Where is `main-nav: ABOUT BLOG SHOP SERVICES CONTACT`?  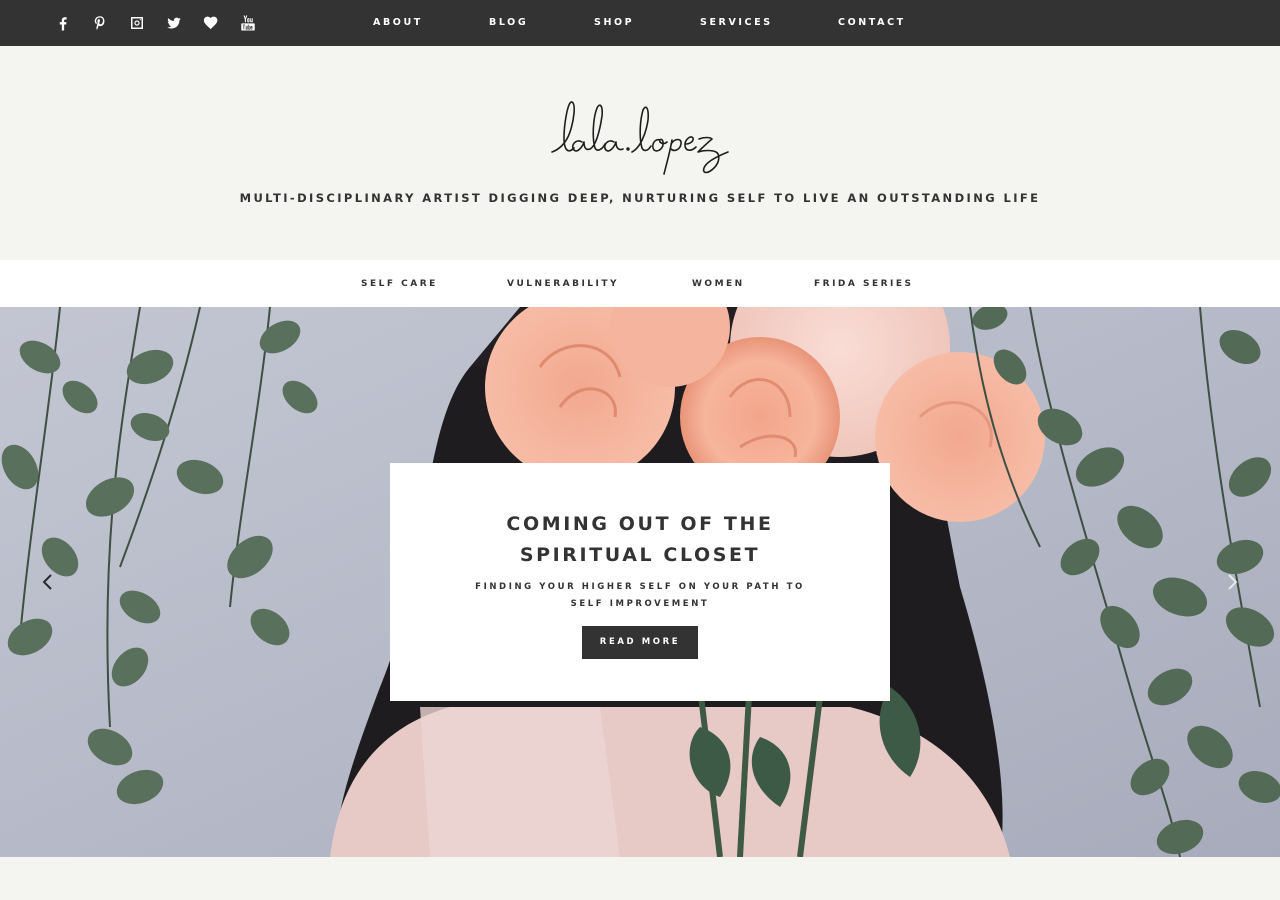 main-nav: ABOUT BLOG SHOP SERVICES CONTACT is located at coordinates (640, 23).